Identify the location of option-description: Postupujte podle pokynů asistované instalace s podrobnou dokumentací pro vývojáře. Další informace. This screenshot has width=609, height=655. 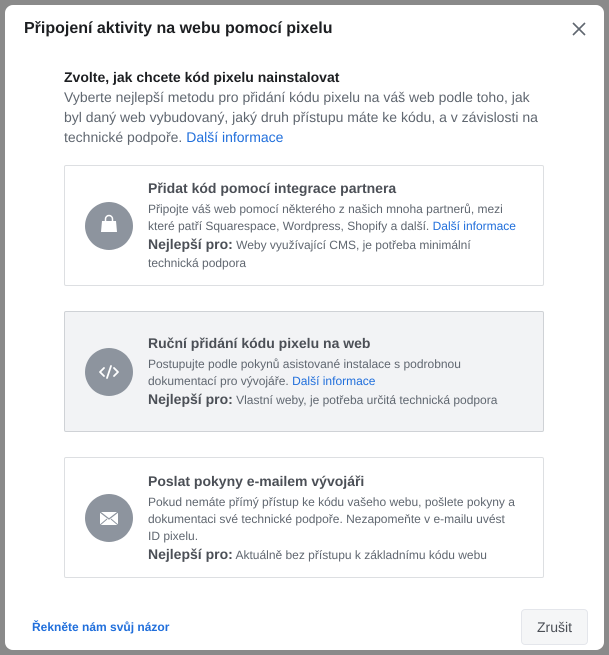
(305, 373).